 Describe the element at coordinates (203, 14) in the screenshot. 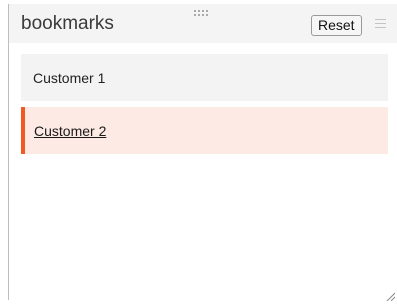

I see `drag-handle-icon` at that location.